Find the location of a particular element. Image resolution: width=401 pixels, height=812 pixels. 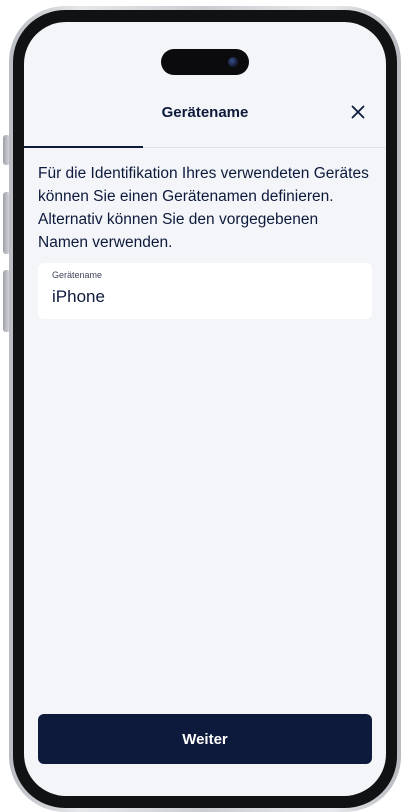

device-name-label: Gerätename is located at coordinates (77, 275).